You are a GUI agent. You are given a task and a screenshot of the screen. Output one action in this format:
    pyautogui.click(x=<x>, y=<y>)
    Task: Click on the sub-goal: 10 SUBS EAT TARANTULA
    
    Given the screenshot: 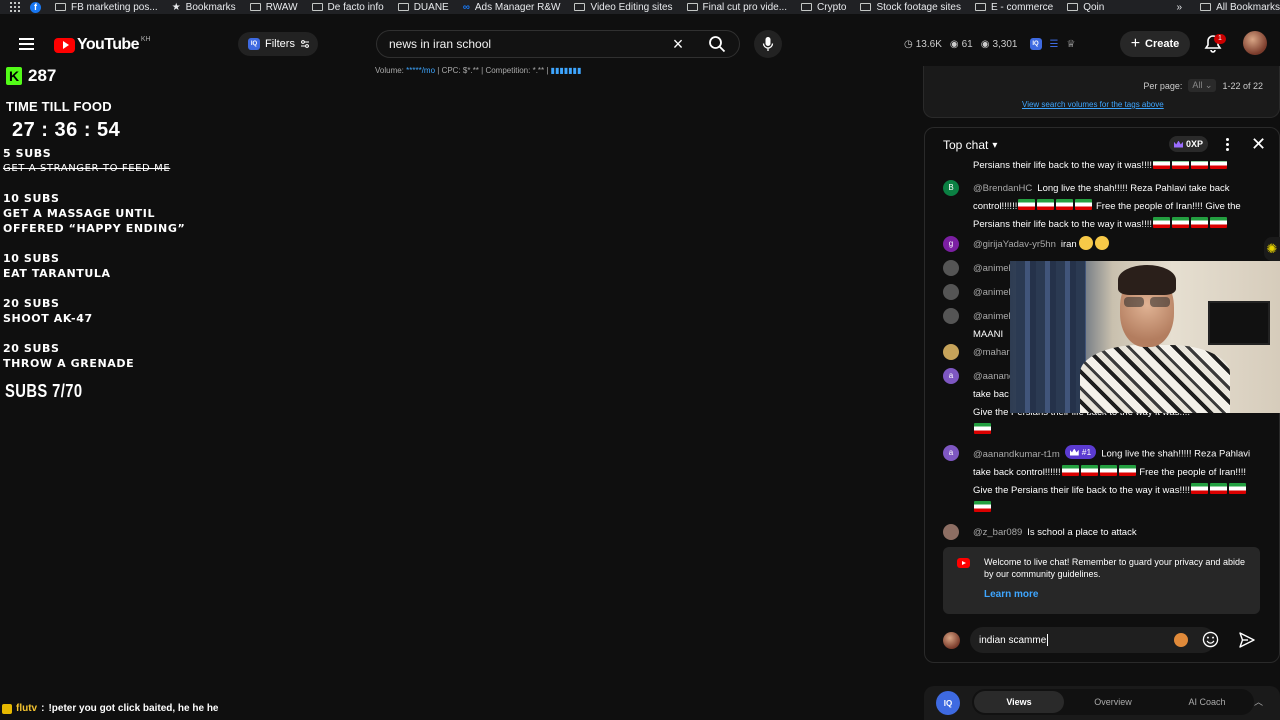 What is the action you would take?
    pyautogui.click(x=57, y=266)
    